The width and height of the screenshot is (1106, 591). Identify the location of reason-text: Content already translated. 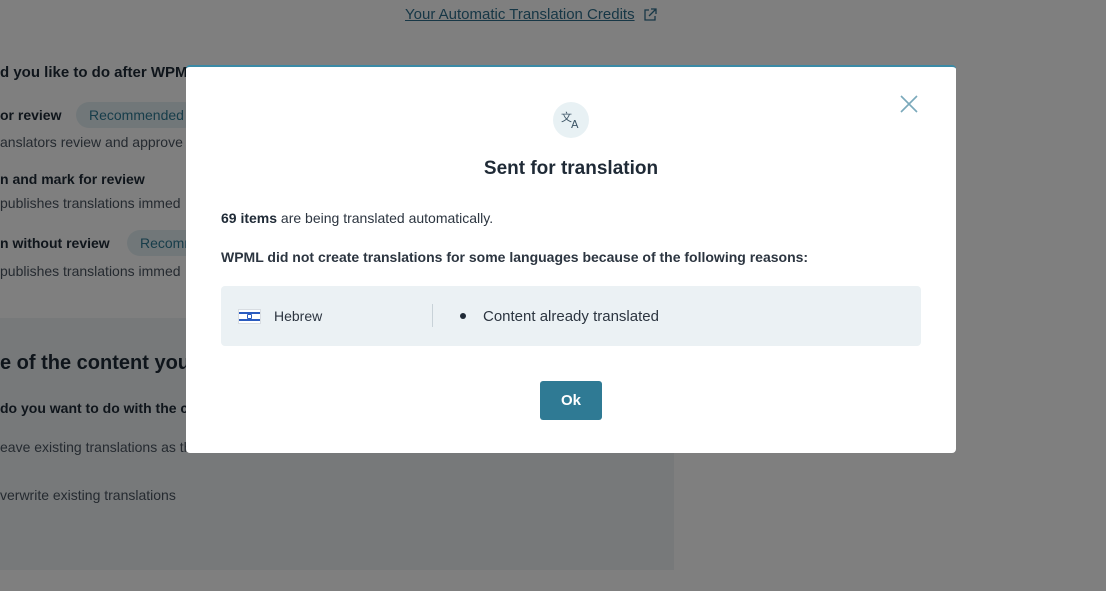
(571, 316).